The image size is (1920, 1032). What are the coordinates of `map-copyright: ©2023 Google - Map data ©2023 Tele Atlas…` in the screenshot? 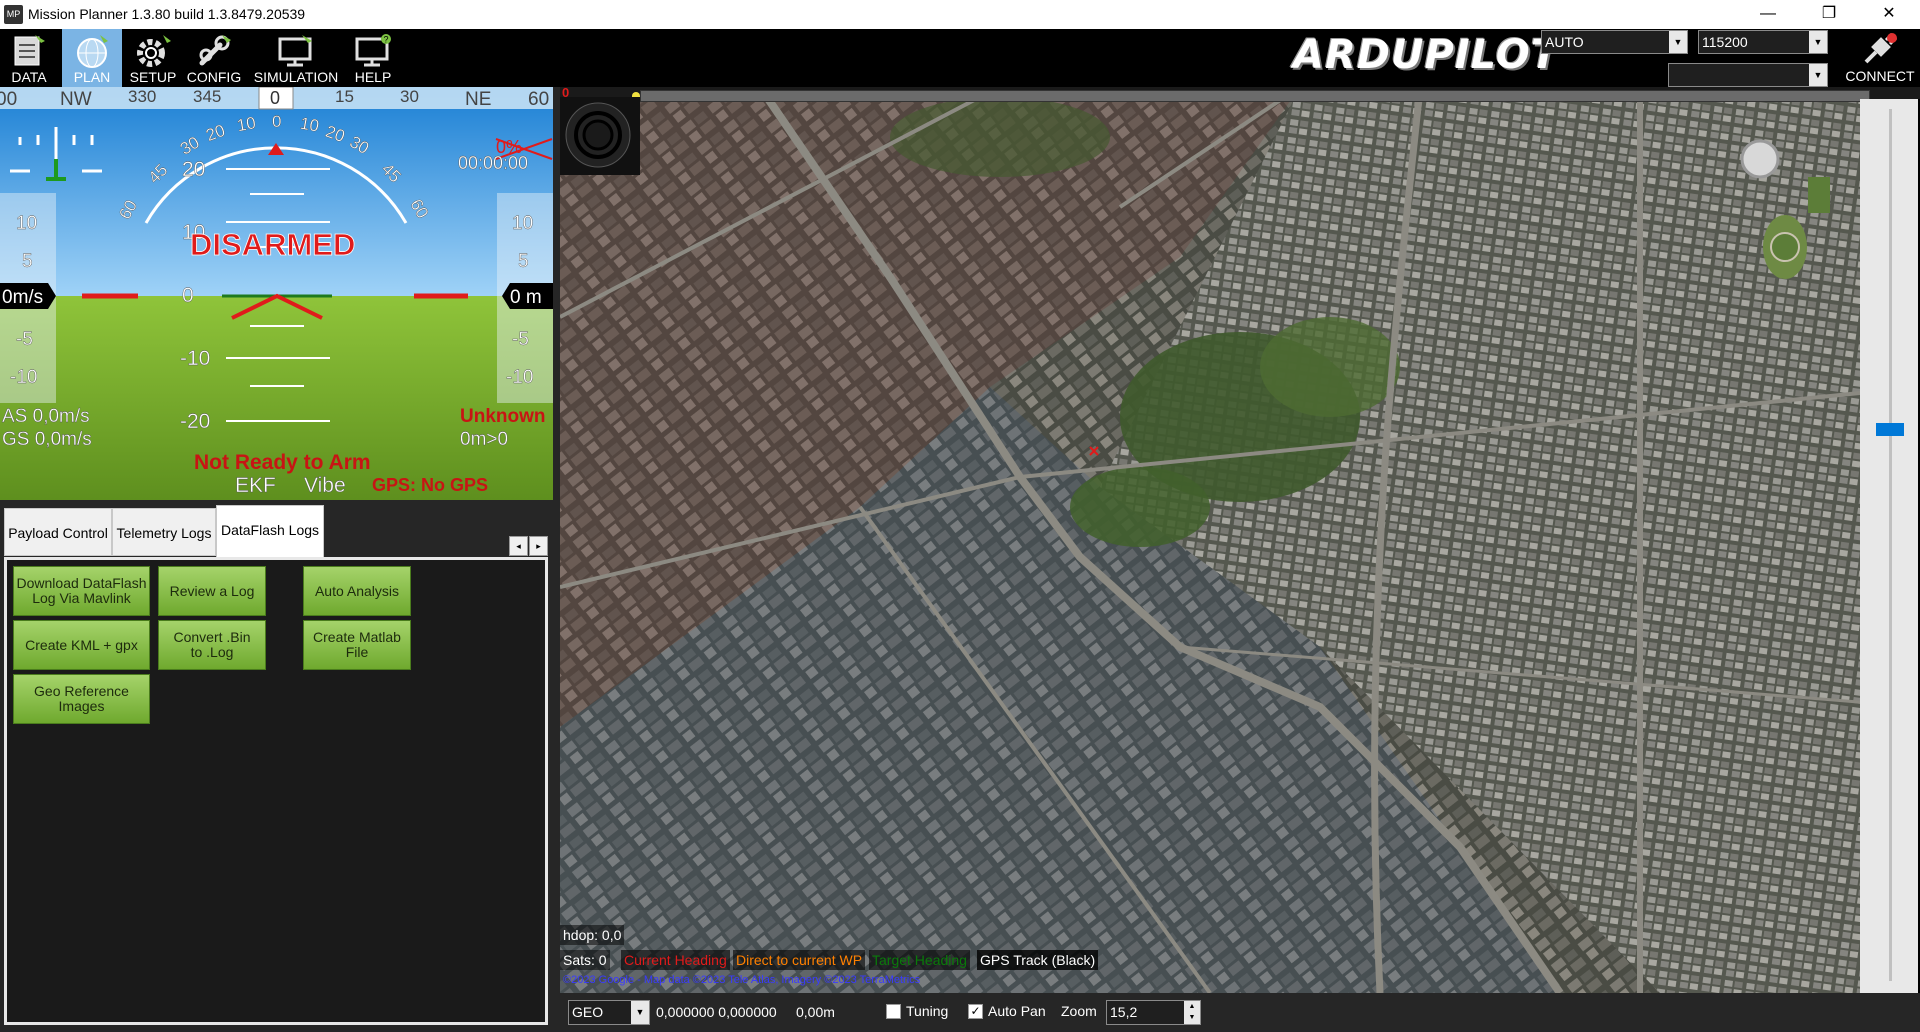 It's located at (742, 980).